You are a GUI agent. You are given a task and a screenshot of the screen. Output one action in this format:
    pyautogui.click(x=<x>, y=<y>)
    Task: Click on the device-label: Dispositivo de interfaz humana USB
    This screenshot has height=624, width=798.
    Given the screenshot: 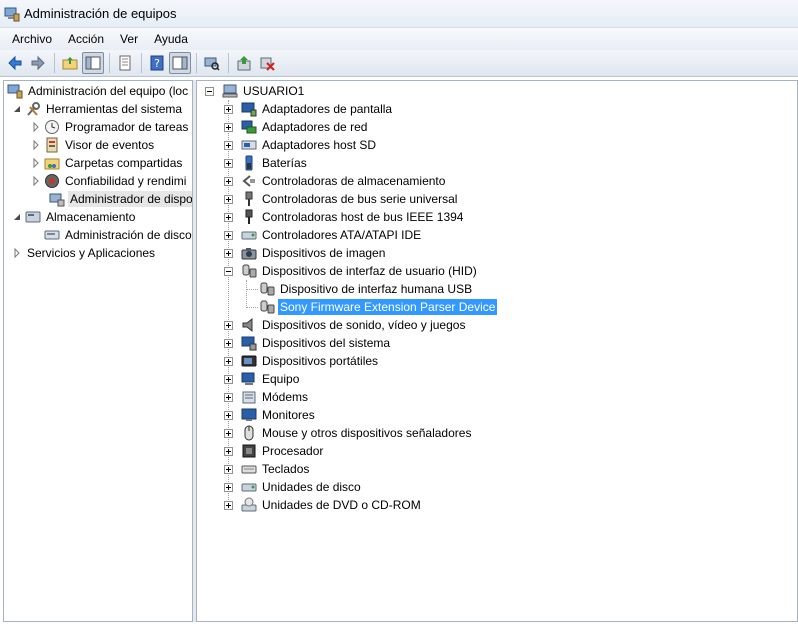 What is the action you would take?
    pyautogui.click(x=376, y=289)
    